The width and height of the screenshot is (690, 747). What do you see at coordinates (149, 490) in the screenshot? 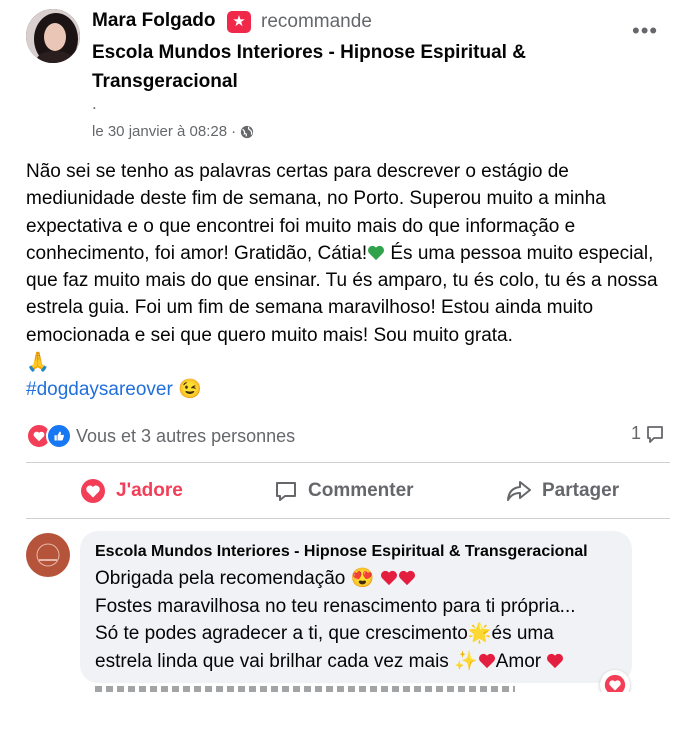
I see `love-label: J'adore` at bounding box center [149, 490].